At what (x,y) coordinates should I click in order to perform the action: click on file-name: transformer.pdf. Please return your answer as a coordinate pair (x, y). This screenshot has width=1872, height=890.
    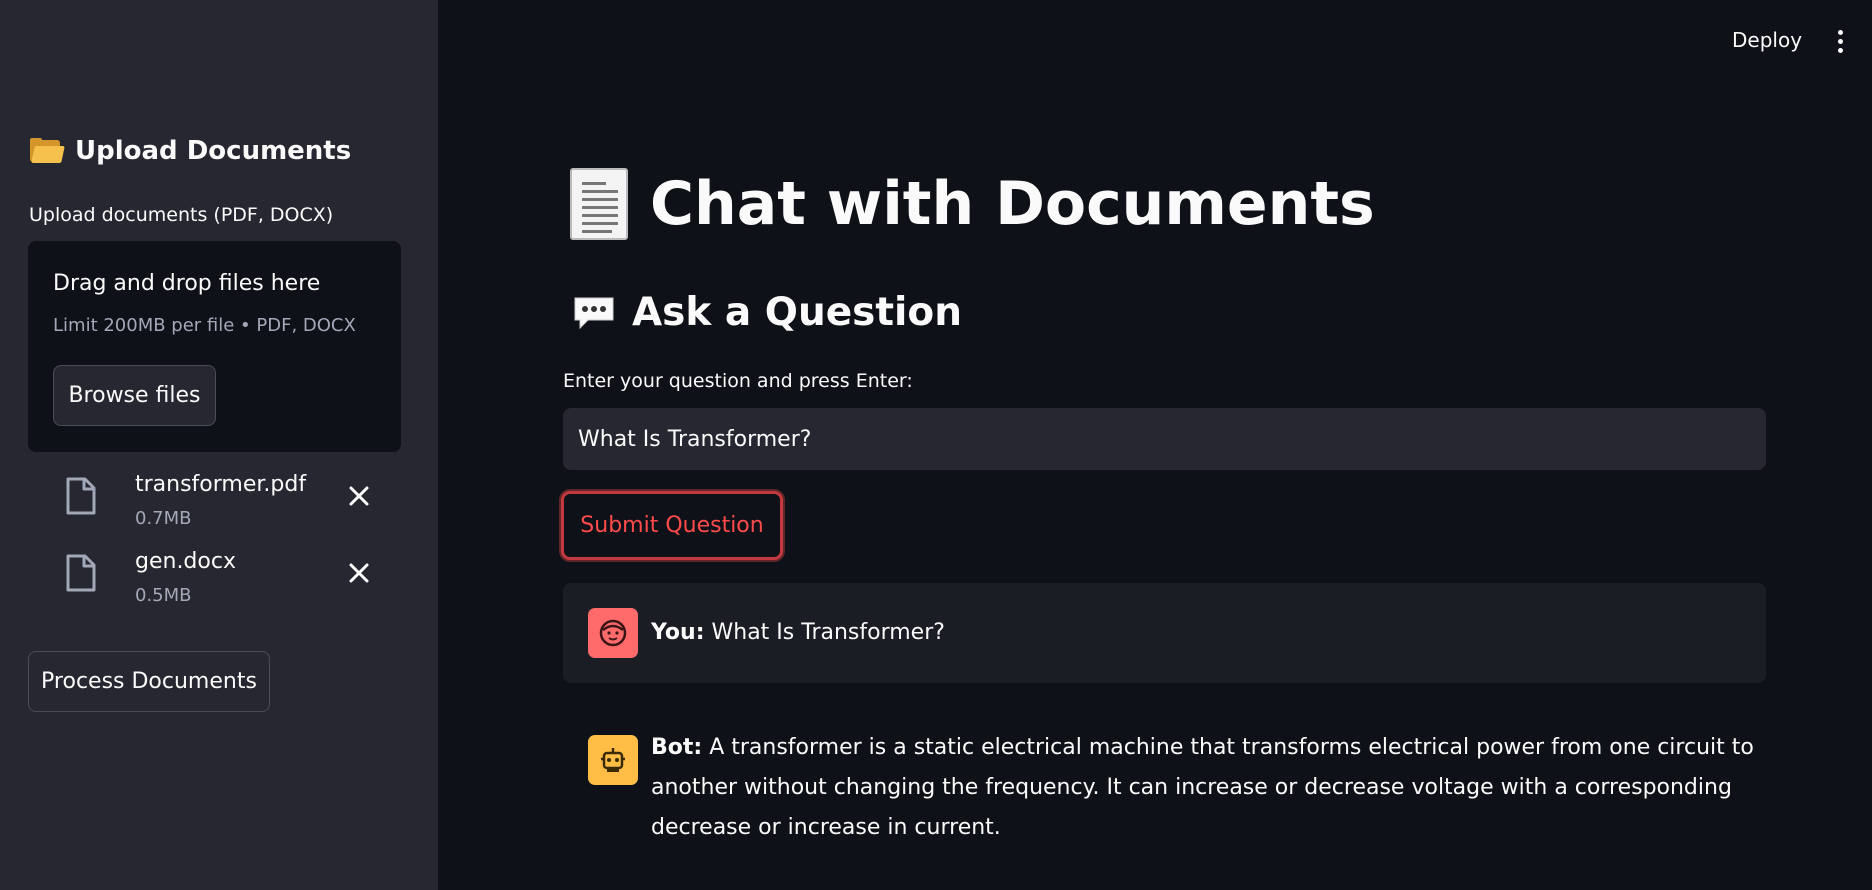
    Looking at the image, I should click on (221, 484).